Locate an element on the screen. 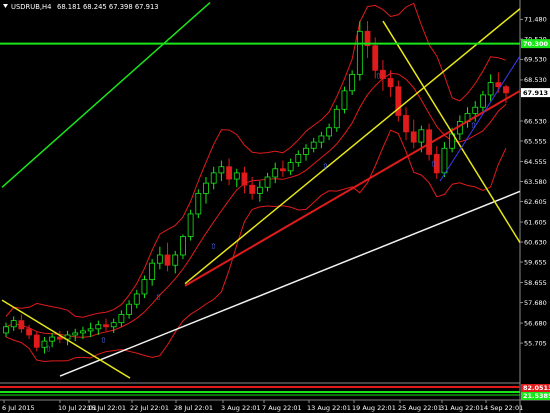  time-tick-label: 4 Sep 22:01 is located at coordinates (503, 408).